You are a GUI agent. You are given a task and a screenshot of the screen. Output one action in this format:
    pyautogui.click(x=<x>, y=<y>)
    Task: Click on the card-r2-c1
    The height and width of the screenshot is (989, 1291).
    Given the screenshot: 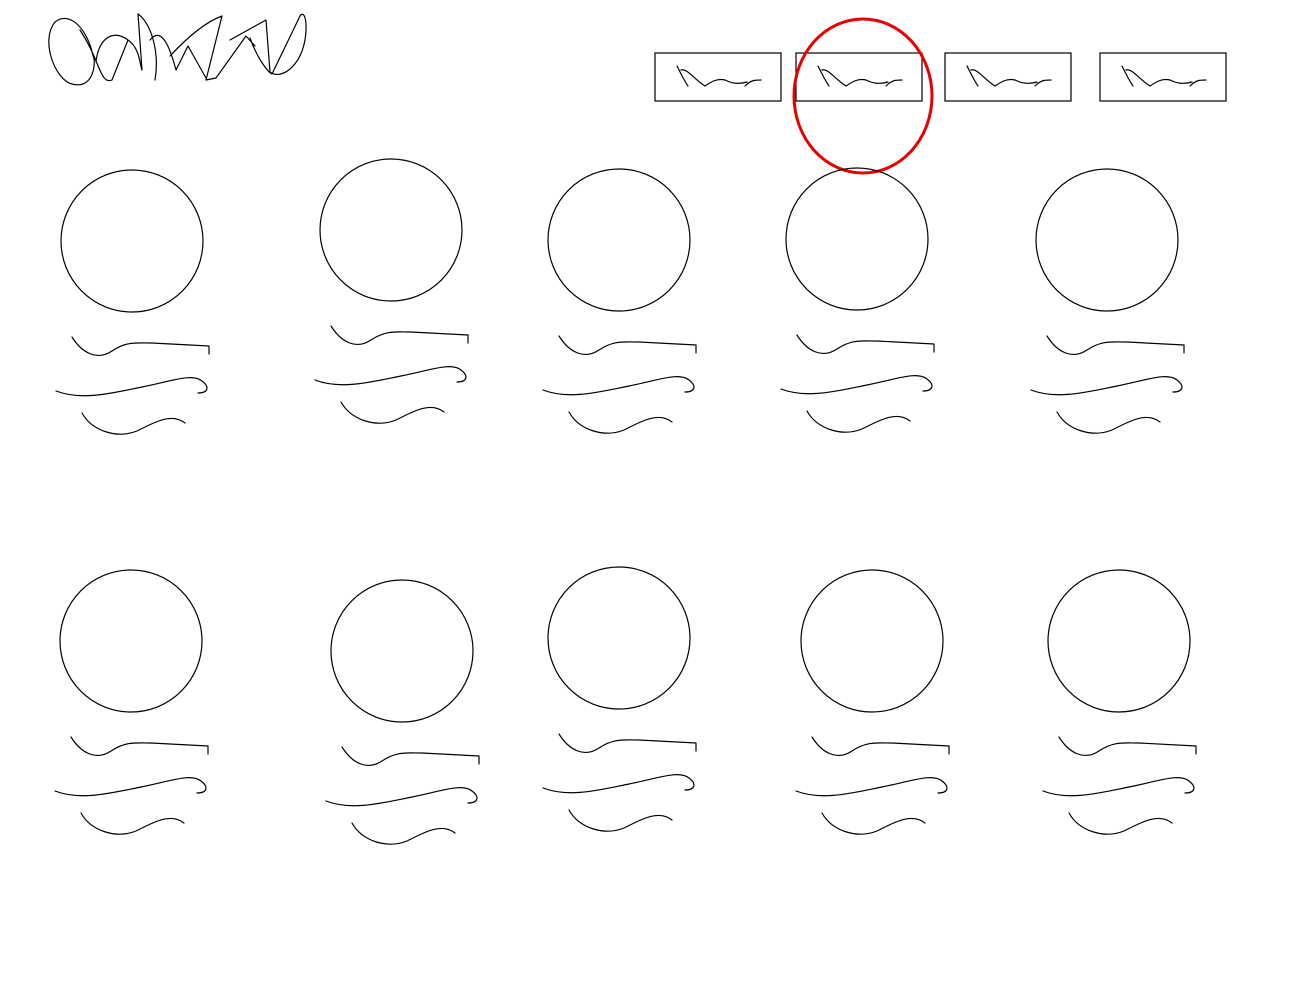 What is the action you would take?
    pyautogui.click(x=131, y=702)
    